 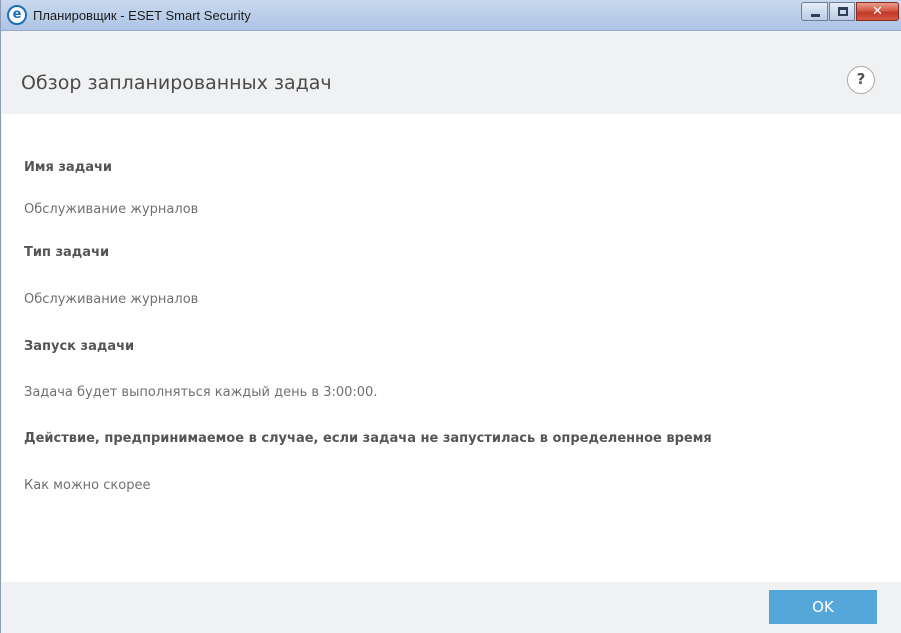 I want to click on minimize-button, so click(x=814, y=11).